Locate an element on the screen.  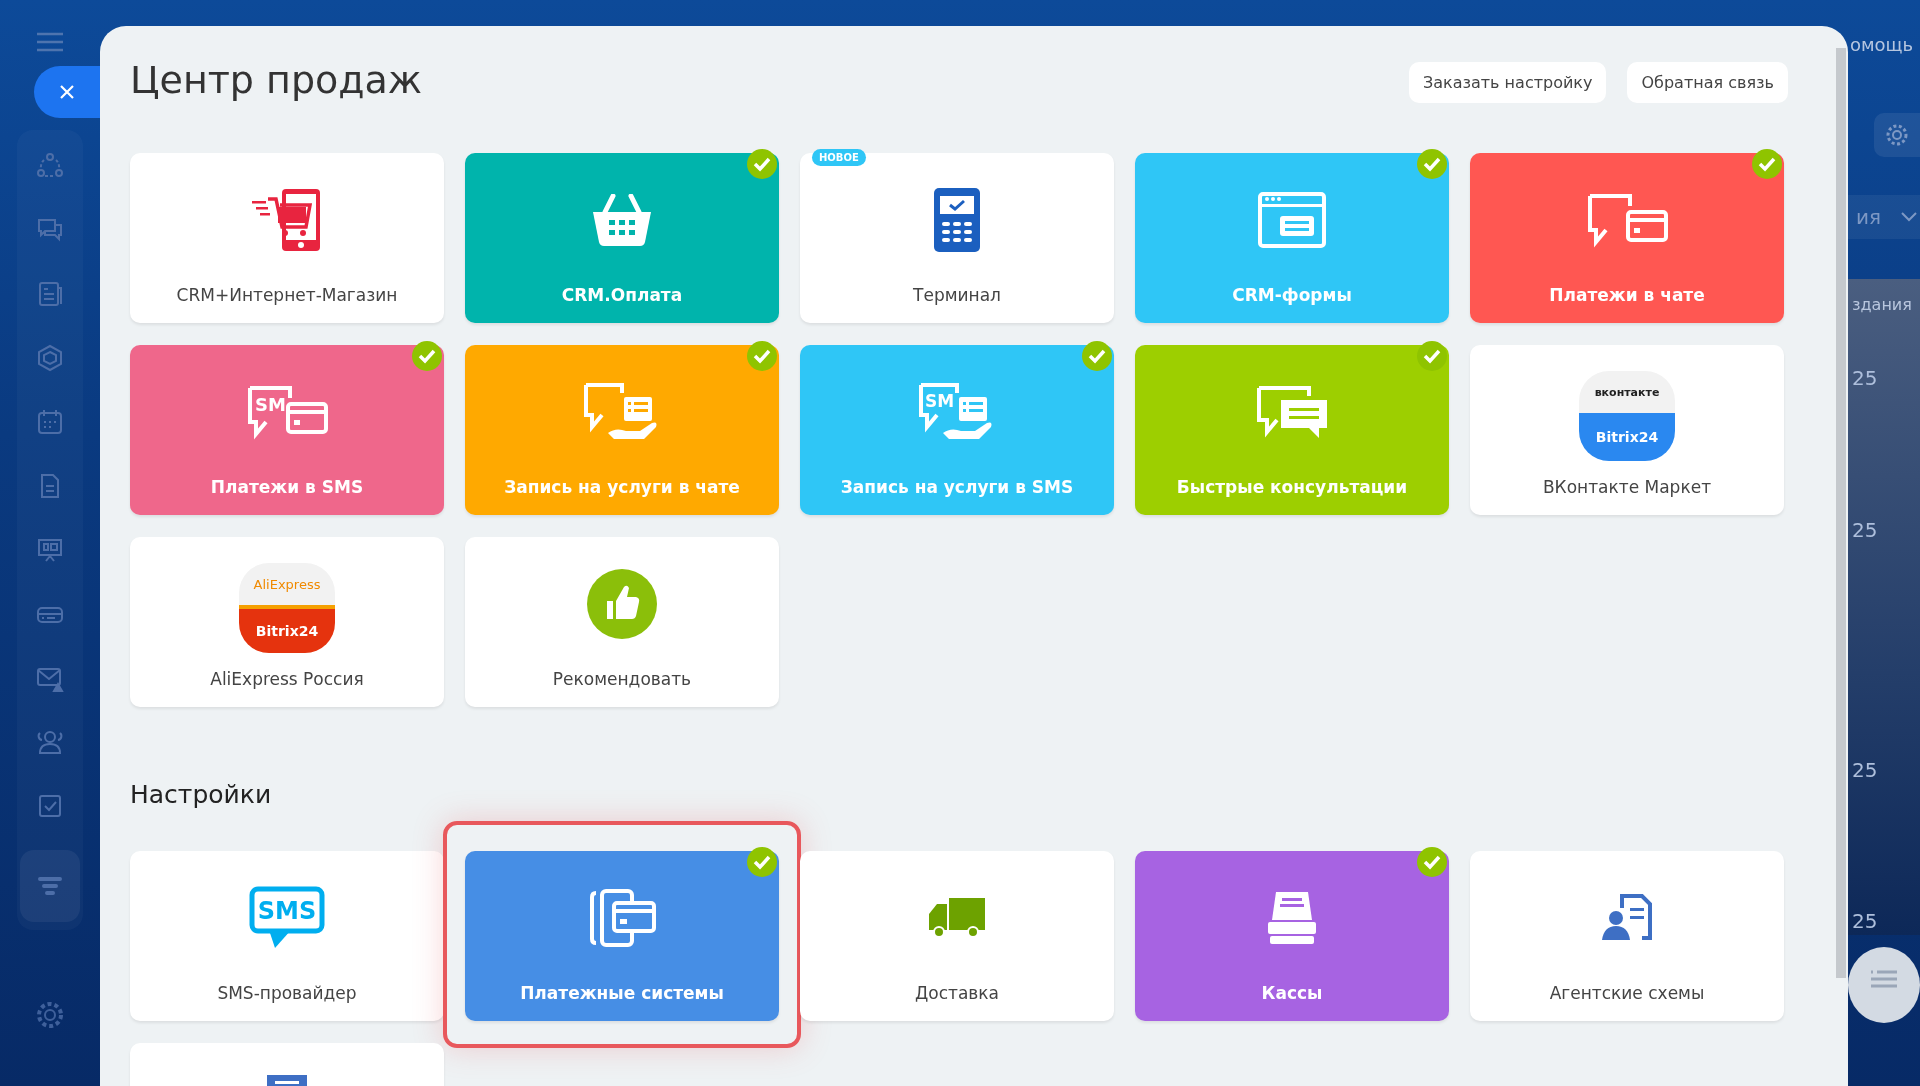
tile-label: SMS-провайдер is located at coordinates (287, 993).